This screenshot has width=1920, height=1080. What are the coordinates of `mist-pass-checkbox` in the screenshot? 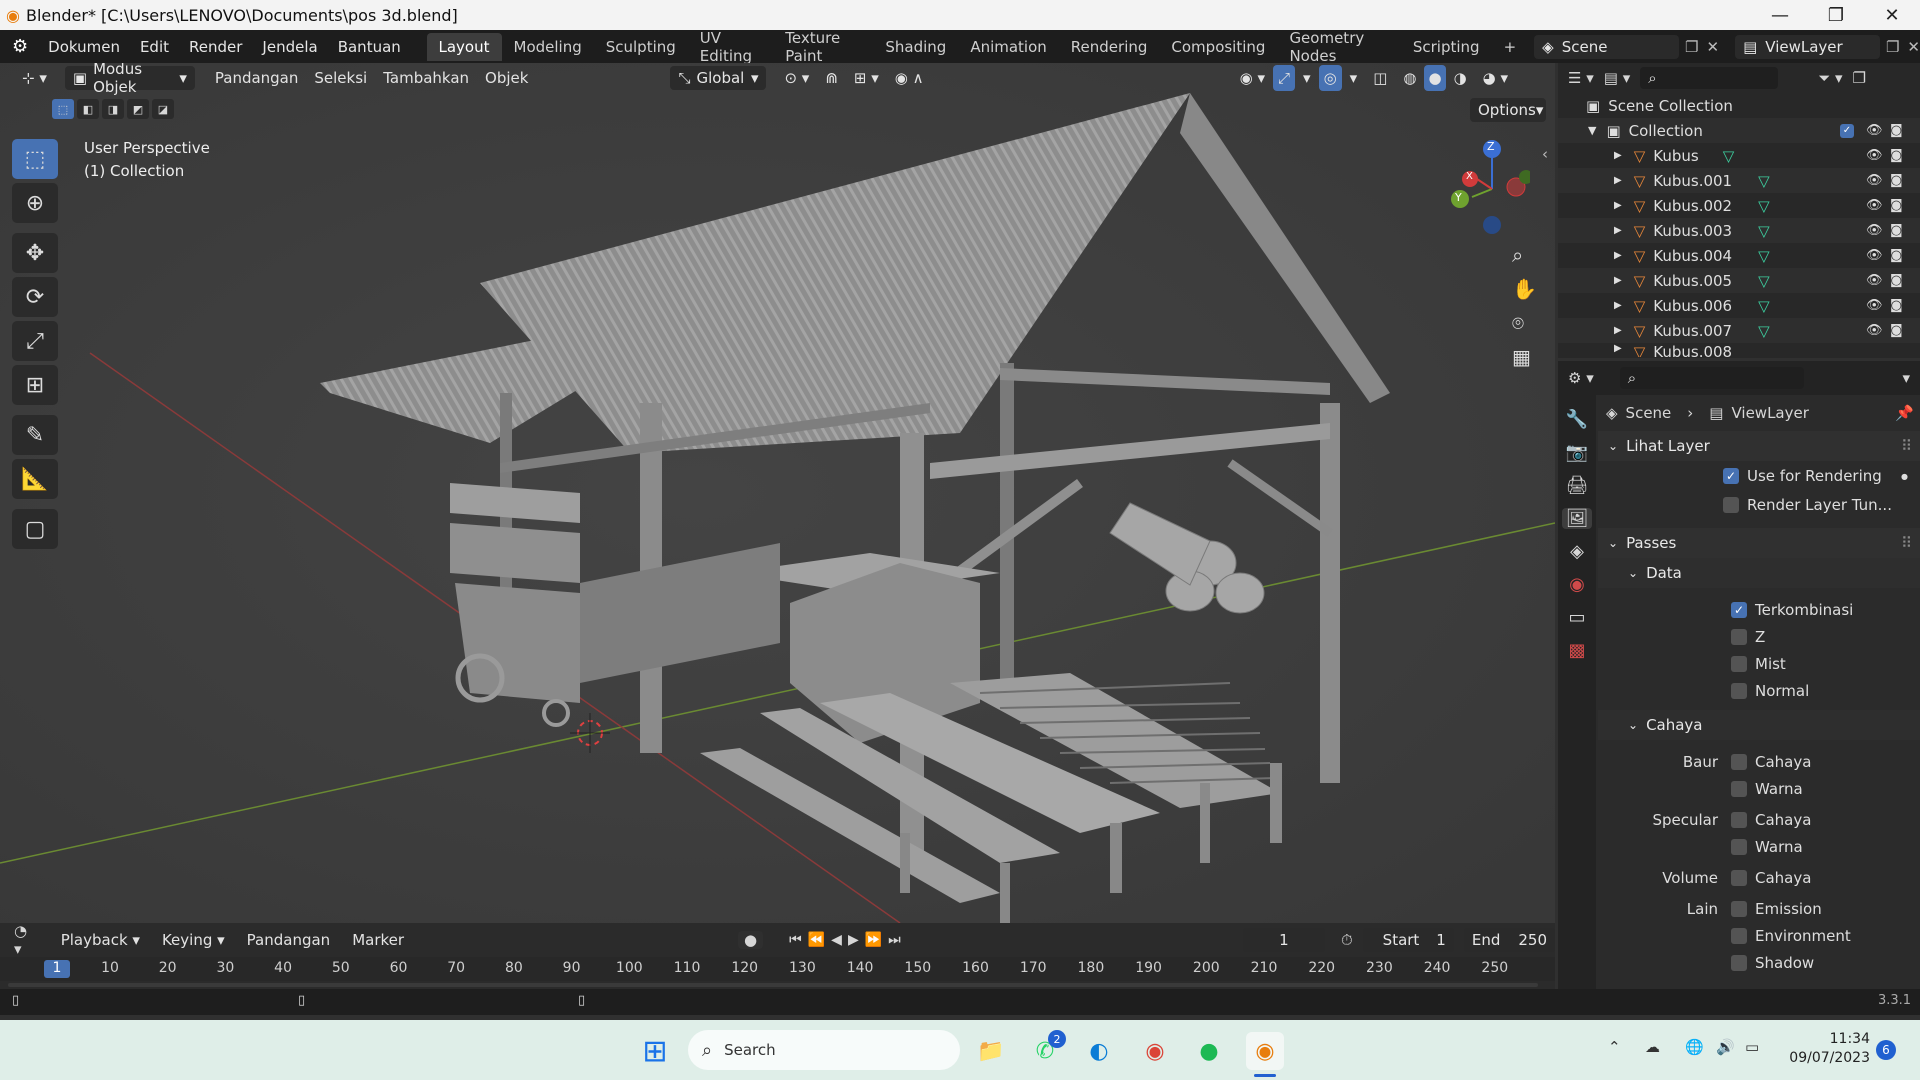 It's located at (1739, 663).